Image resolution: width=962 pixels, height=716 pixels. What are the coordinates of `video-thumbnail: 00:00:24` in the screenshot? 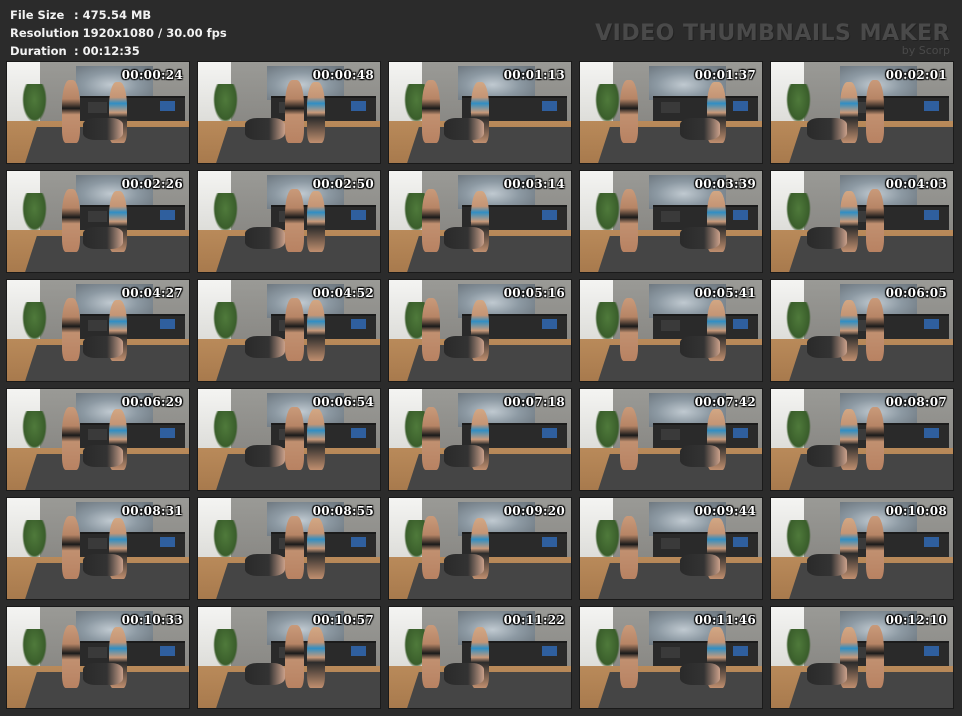 It's located at (98, 112).